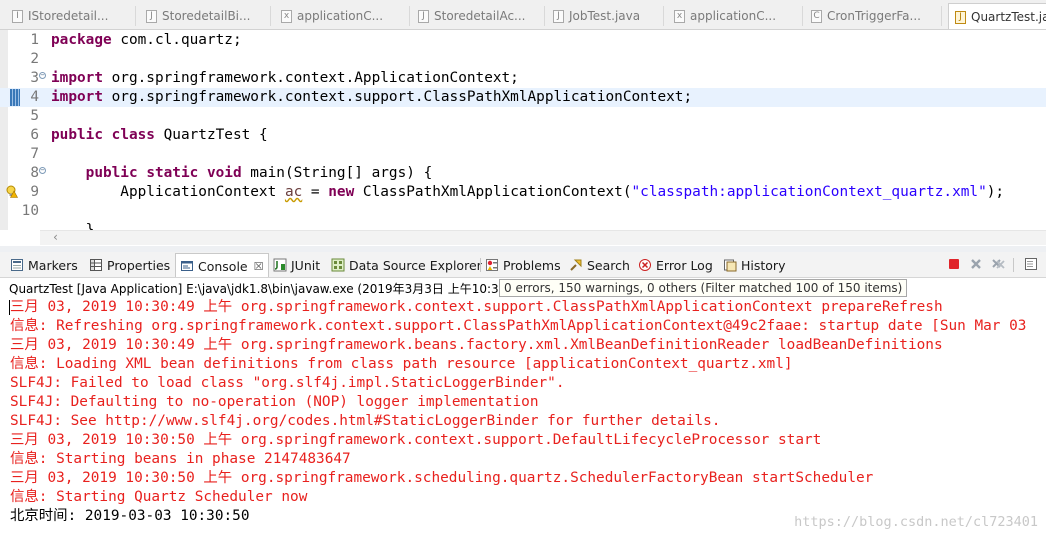 This screenshot has width=1046, height=540. Describe the element at coordinates (954, 264) in the screenshot. I see `terminate-icon` at that location.